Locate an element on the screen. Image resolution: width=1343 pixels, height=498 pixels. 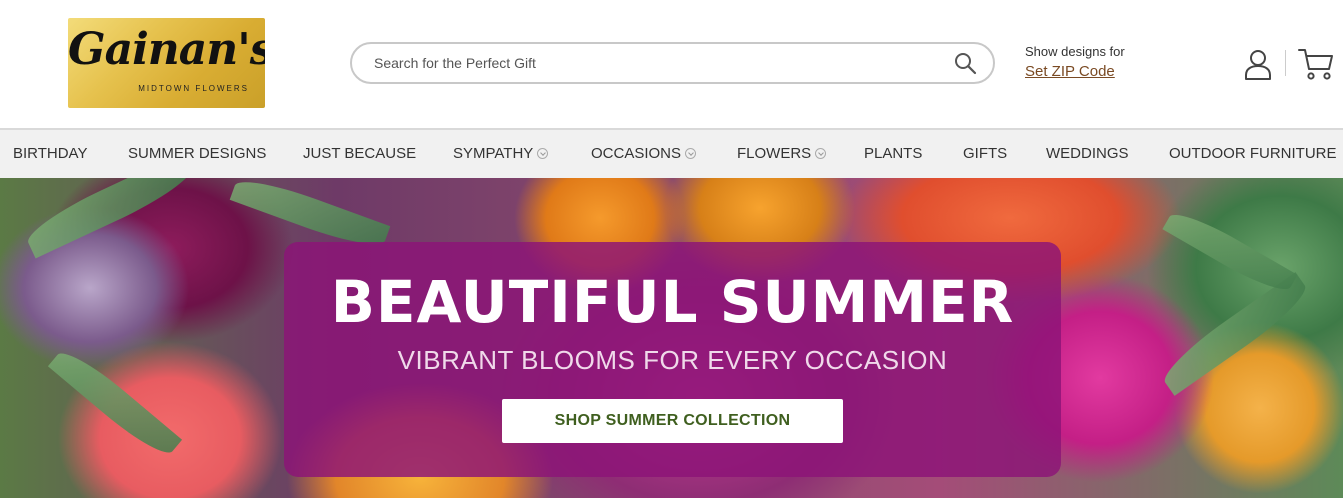
zip-label: Show designs for is located at coordinates (1075, 51).